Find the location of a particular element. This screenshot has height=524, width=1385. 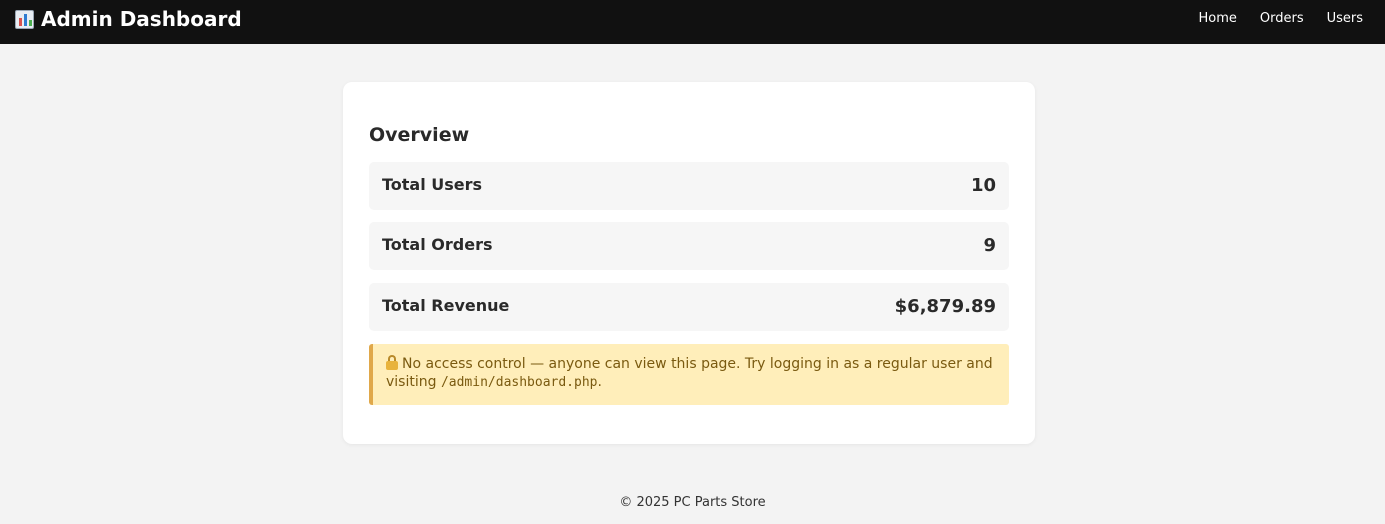

main-nav: Home Orders Users is located at coordinates (1269, 18).